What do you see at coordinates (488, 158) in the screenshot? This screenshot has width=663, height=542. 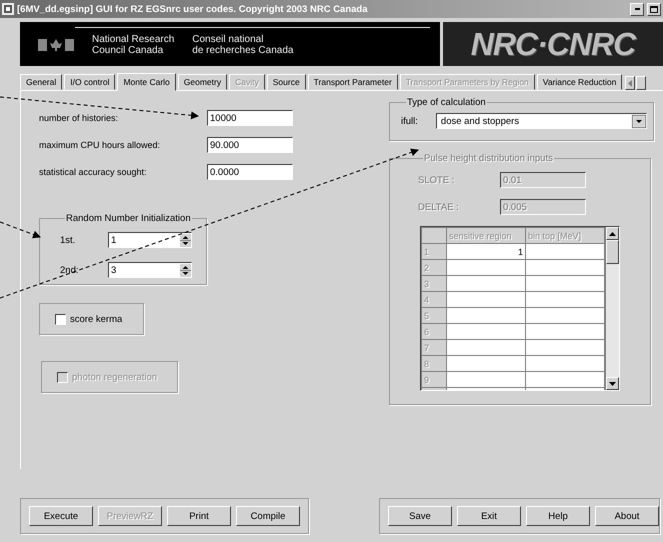 I see `group-title: Pulse height distribution inputs` at bounding box center [488, 158].